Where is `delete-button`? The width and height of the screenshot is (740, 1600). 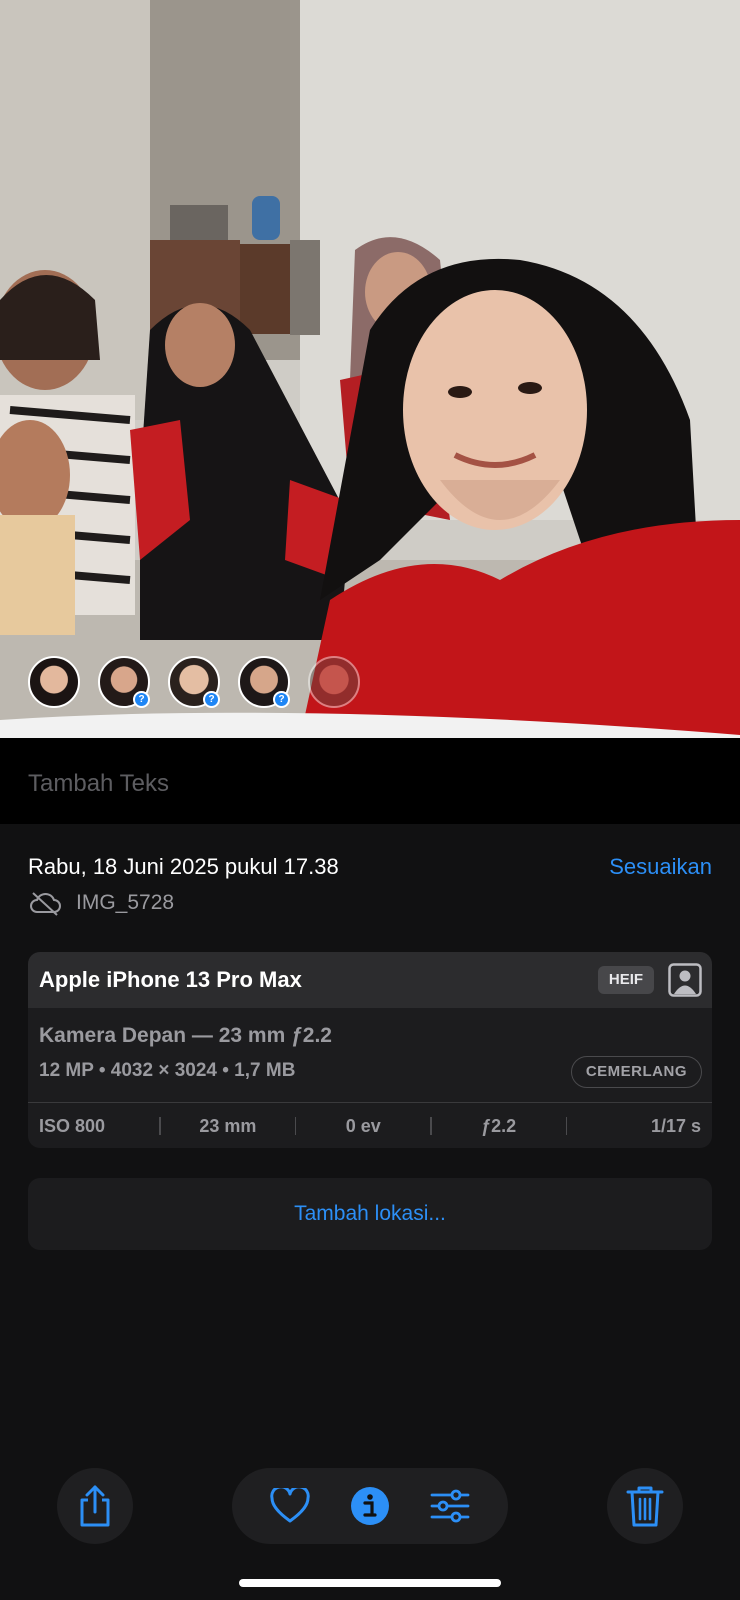 delete-button is located at coordinates (645, 1506).